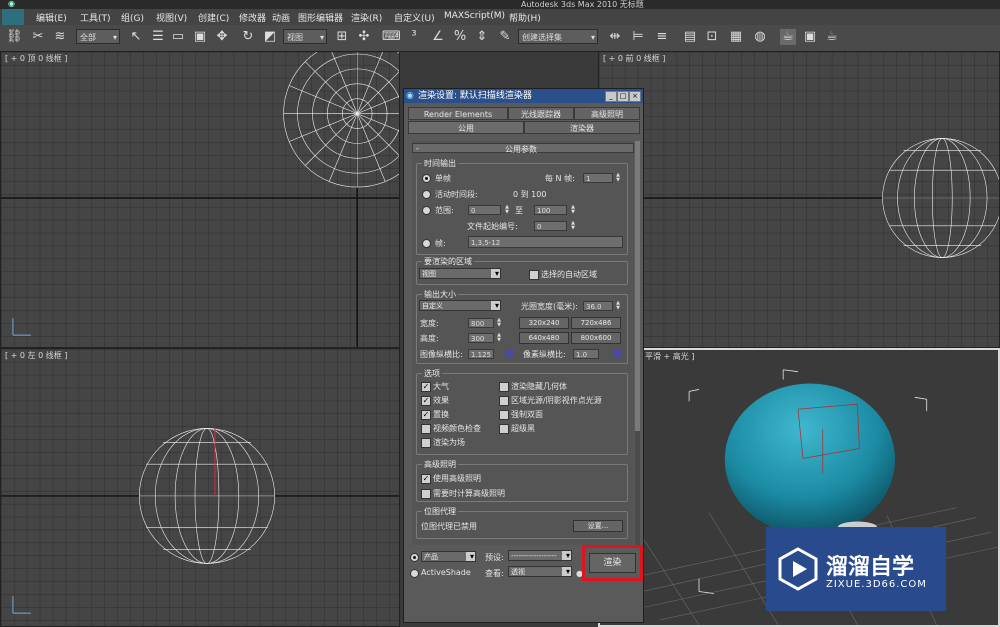 The width and height of the screenshot is (1000, 627). Describe the element at coordinates (281, 17) in the screenshot. I see `menu-animation: 动画` at that location.